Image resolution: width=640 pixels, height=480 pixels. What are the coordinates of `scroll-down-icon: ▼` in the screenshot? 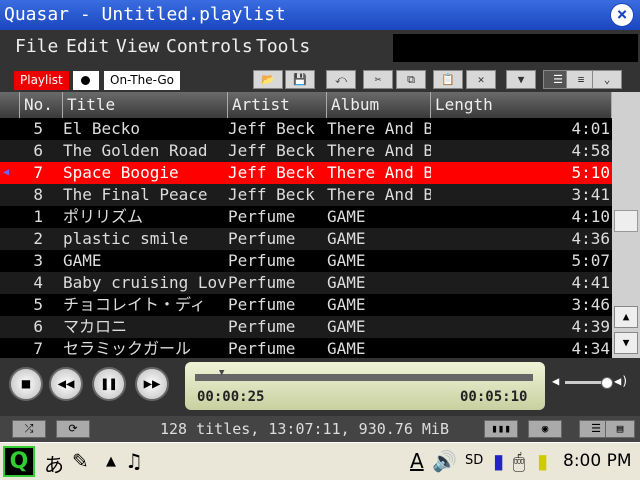 It's located at (626, 343).